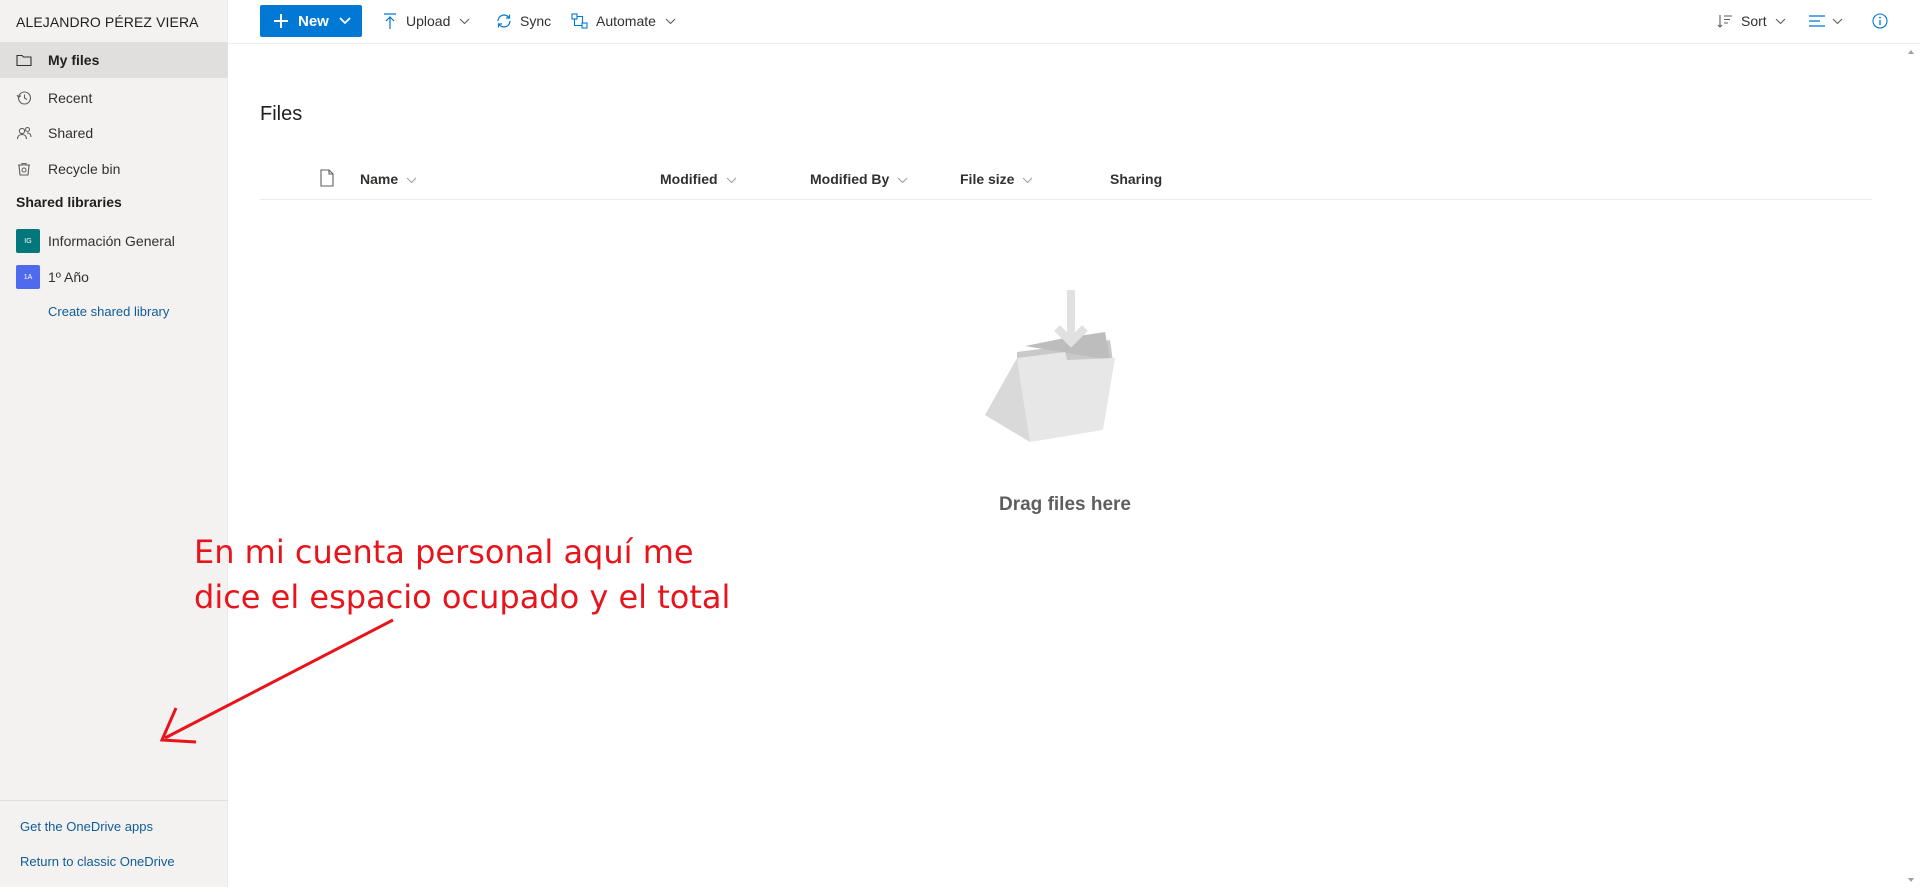 This screenshot has width=1920, height=892. What do you see at coordinates (1817, 21) in the screenshot?
I see `list-view-icon` at bounding box center [1817, 21].